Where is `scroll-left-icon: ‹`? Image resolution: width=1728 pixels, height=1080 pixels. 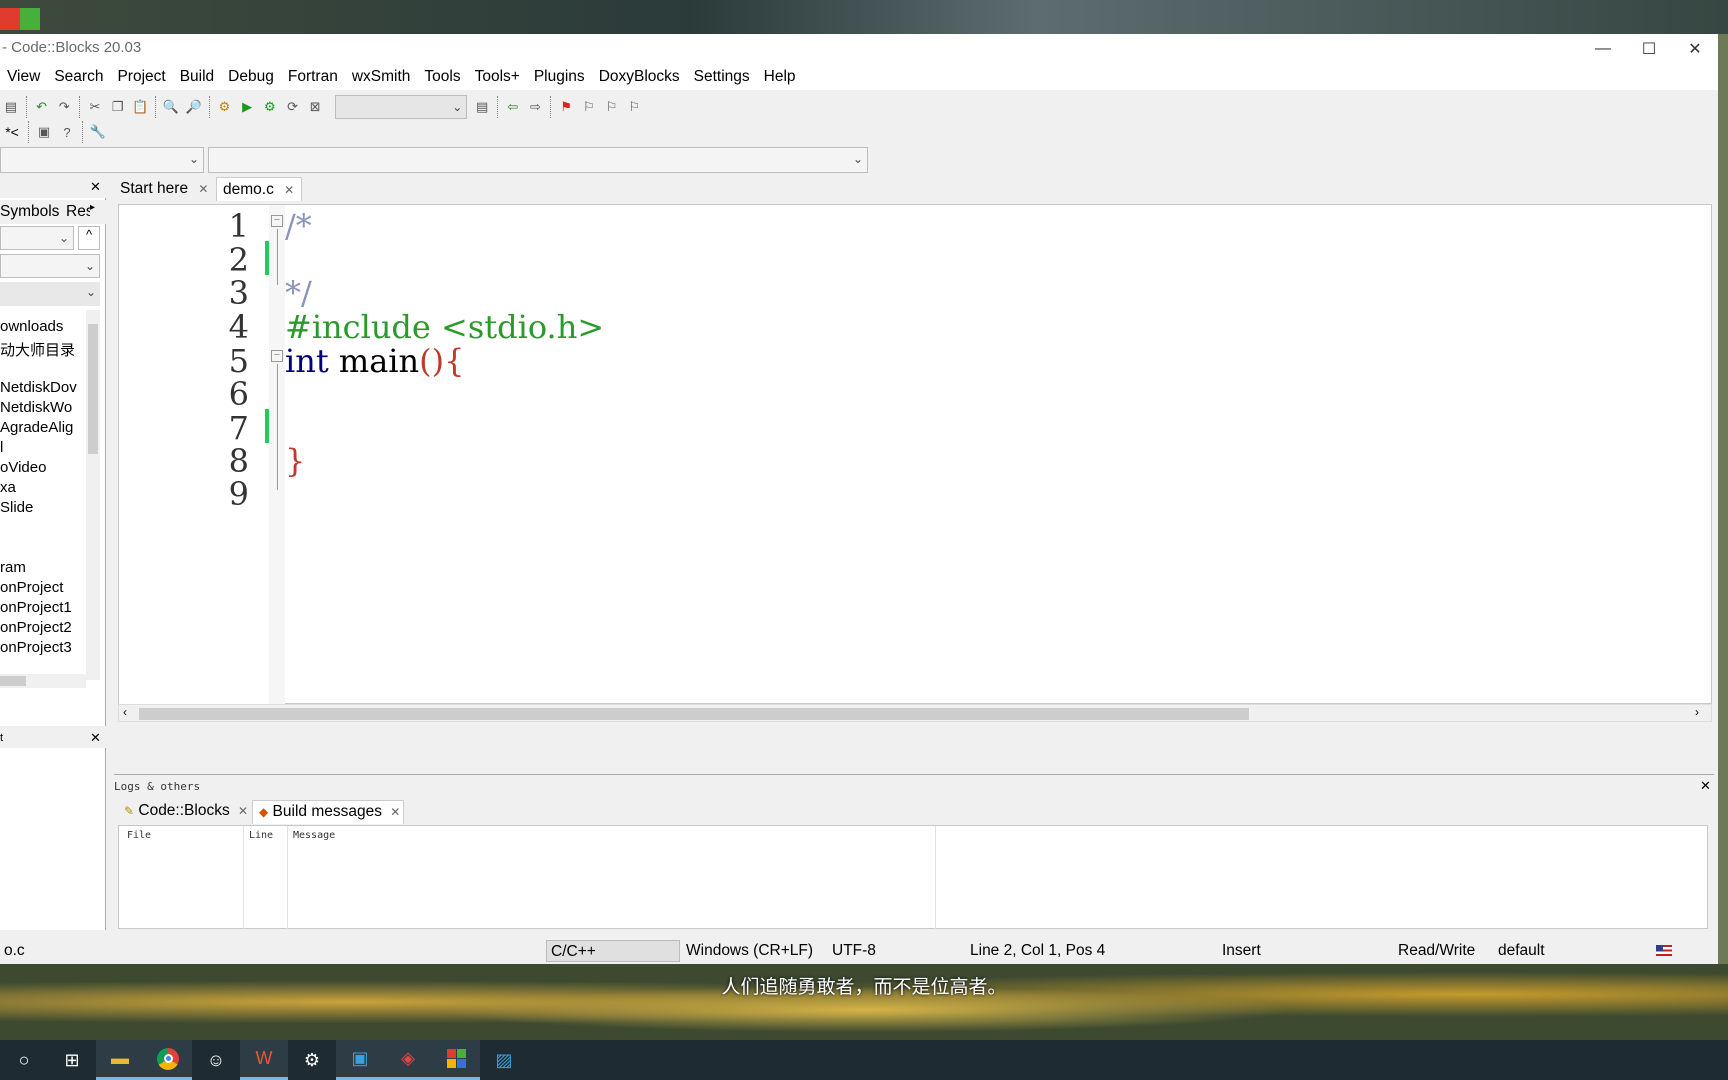
scroll-left-icon: ‹ is located at coordinates (125, 712).